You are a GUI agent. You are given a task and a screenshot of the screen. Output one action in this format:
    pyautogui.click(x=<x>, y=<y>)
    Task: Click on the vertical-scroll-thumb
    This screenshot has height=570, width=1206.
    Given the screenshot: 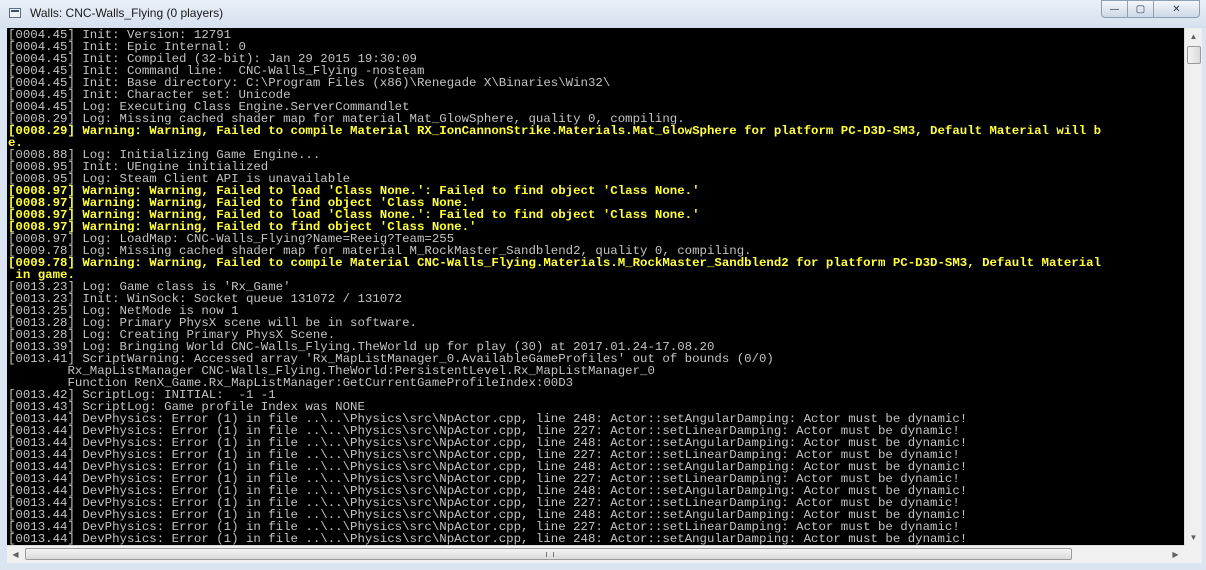 What is the action you would take?
    pyautogui.click(x=1194, y=55)
    